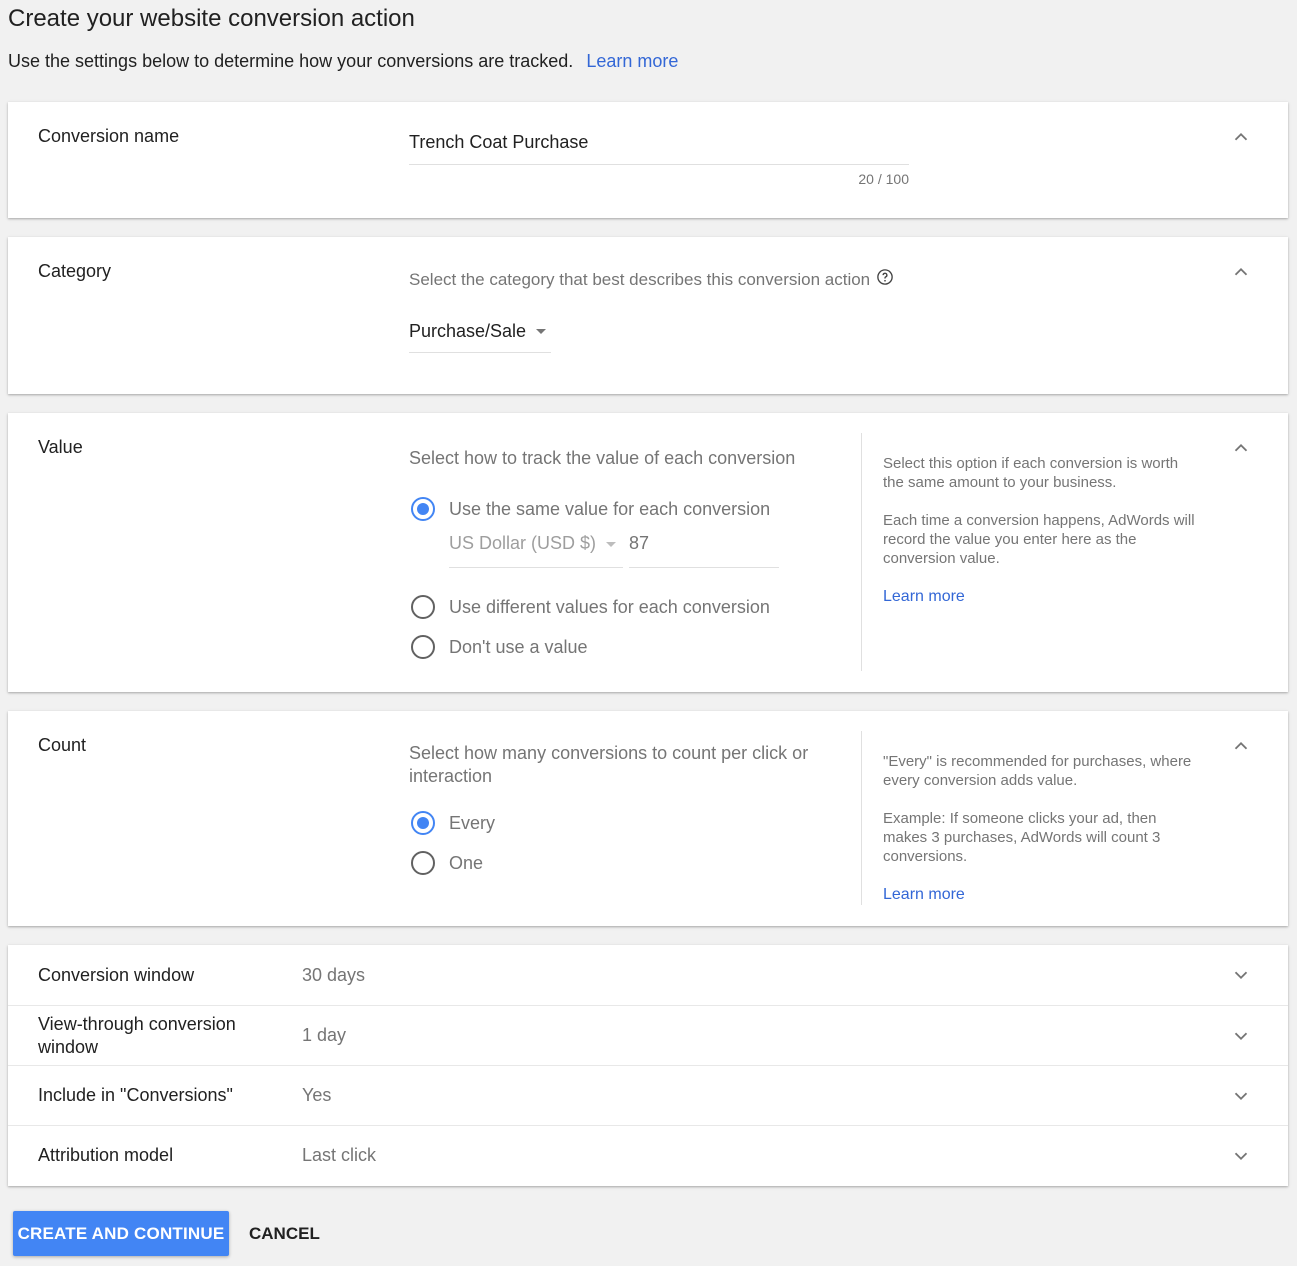  I want to click on conversion-name-label: Conversion name, so click(109, 136).